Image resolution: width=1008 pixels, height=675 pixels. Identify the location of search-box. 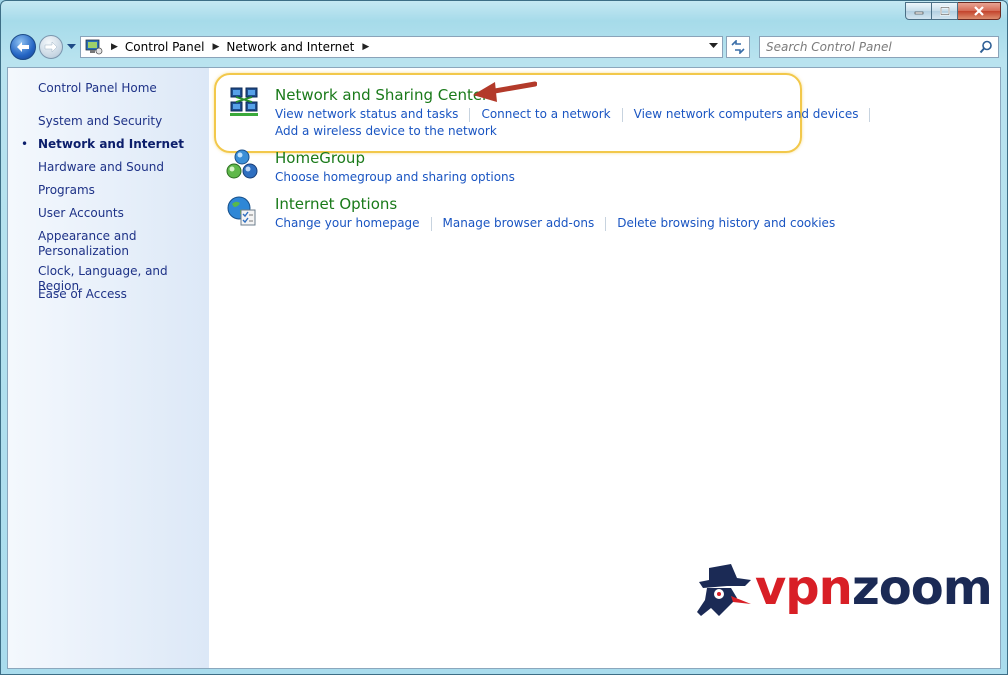
(879, 47).